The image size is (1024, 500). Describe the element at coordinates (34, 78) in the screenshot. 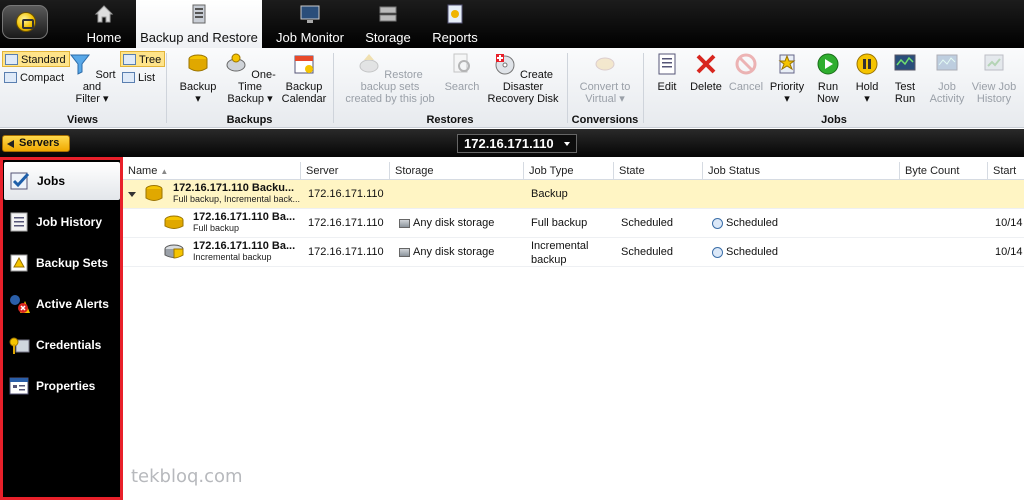

I see `compact-view-toggle: Compact` at that location.